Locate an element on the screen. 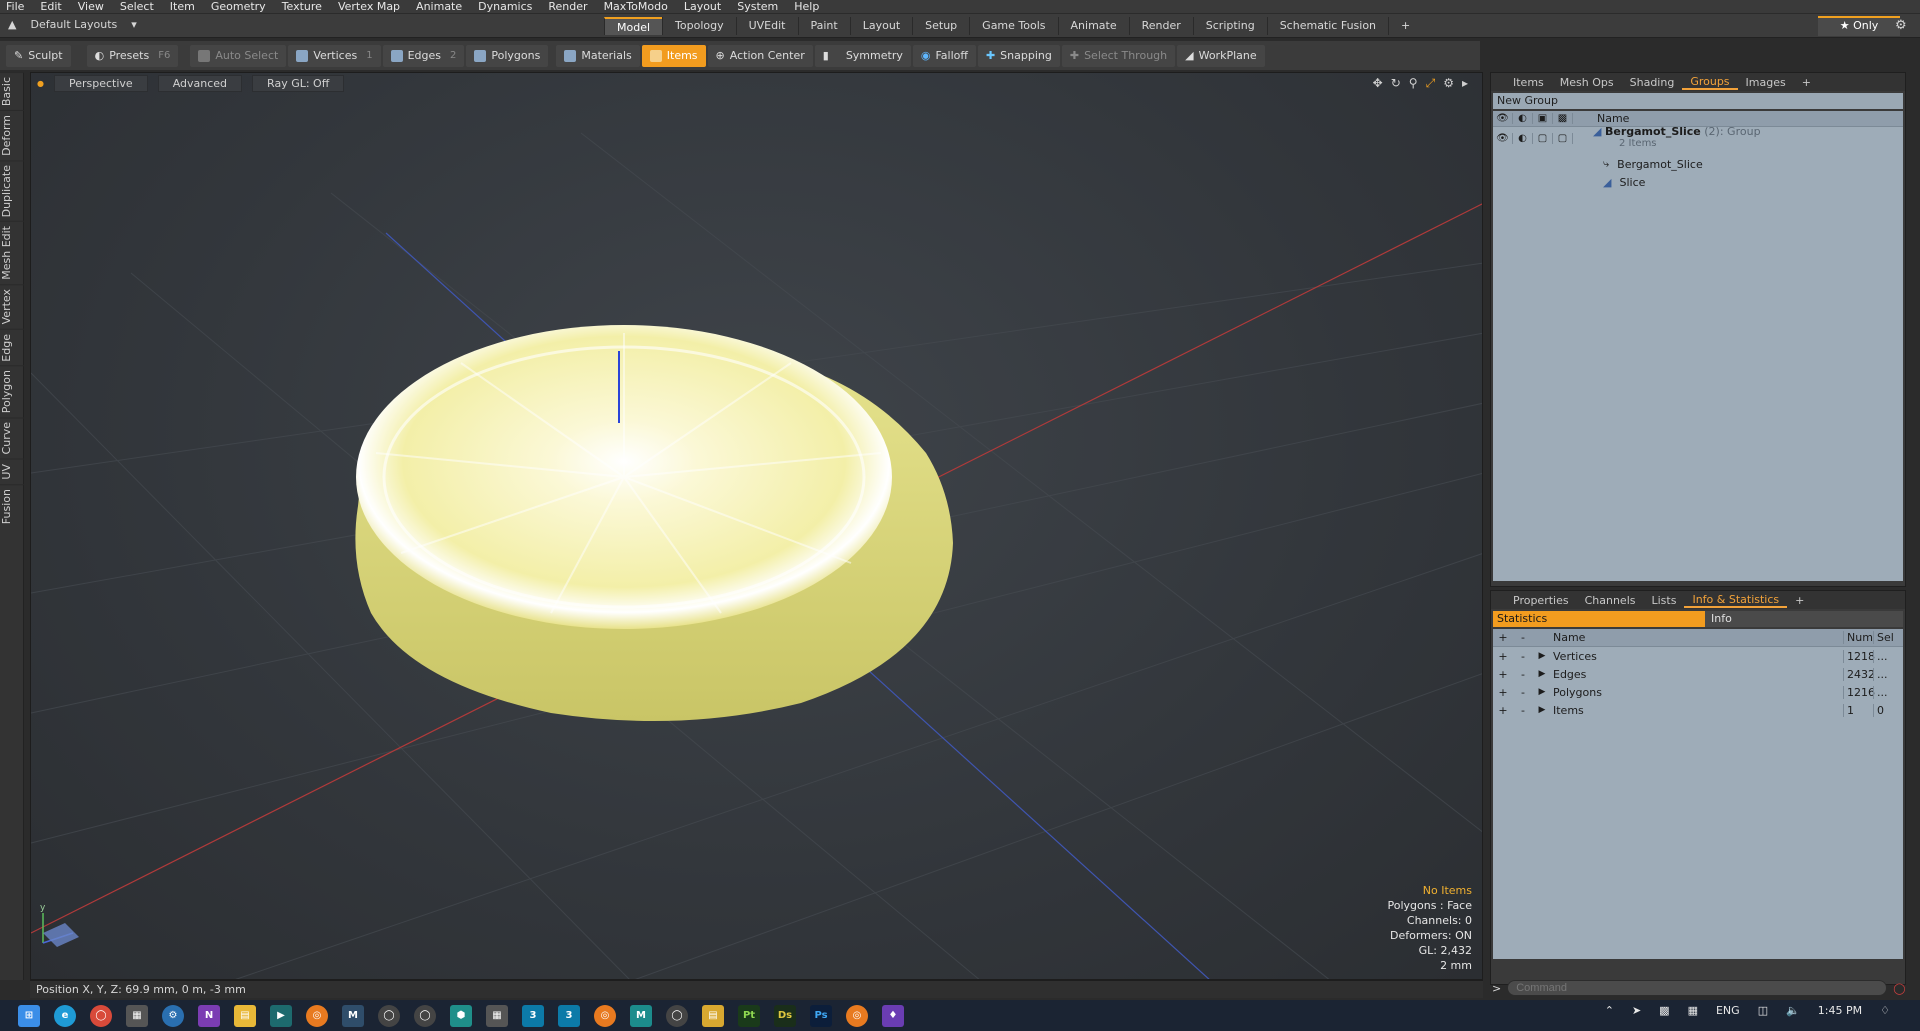  tab-schematic-fusion: Schematic Fusion is located at coordinates (1327, 26).